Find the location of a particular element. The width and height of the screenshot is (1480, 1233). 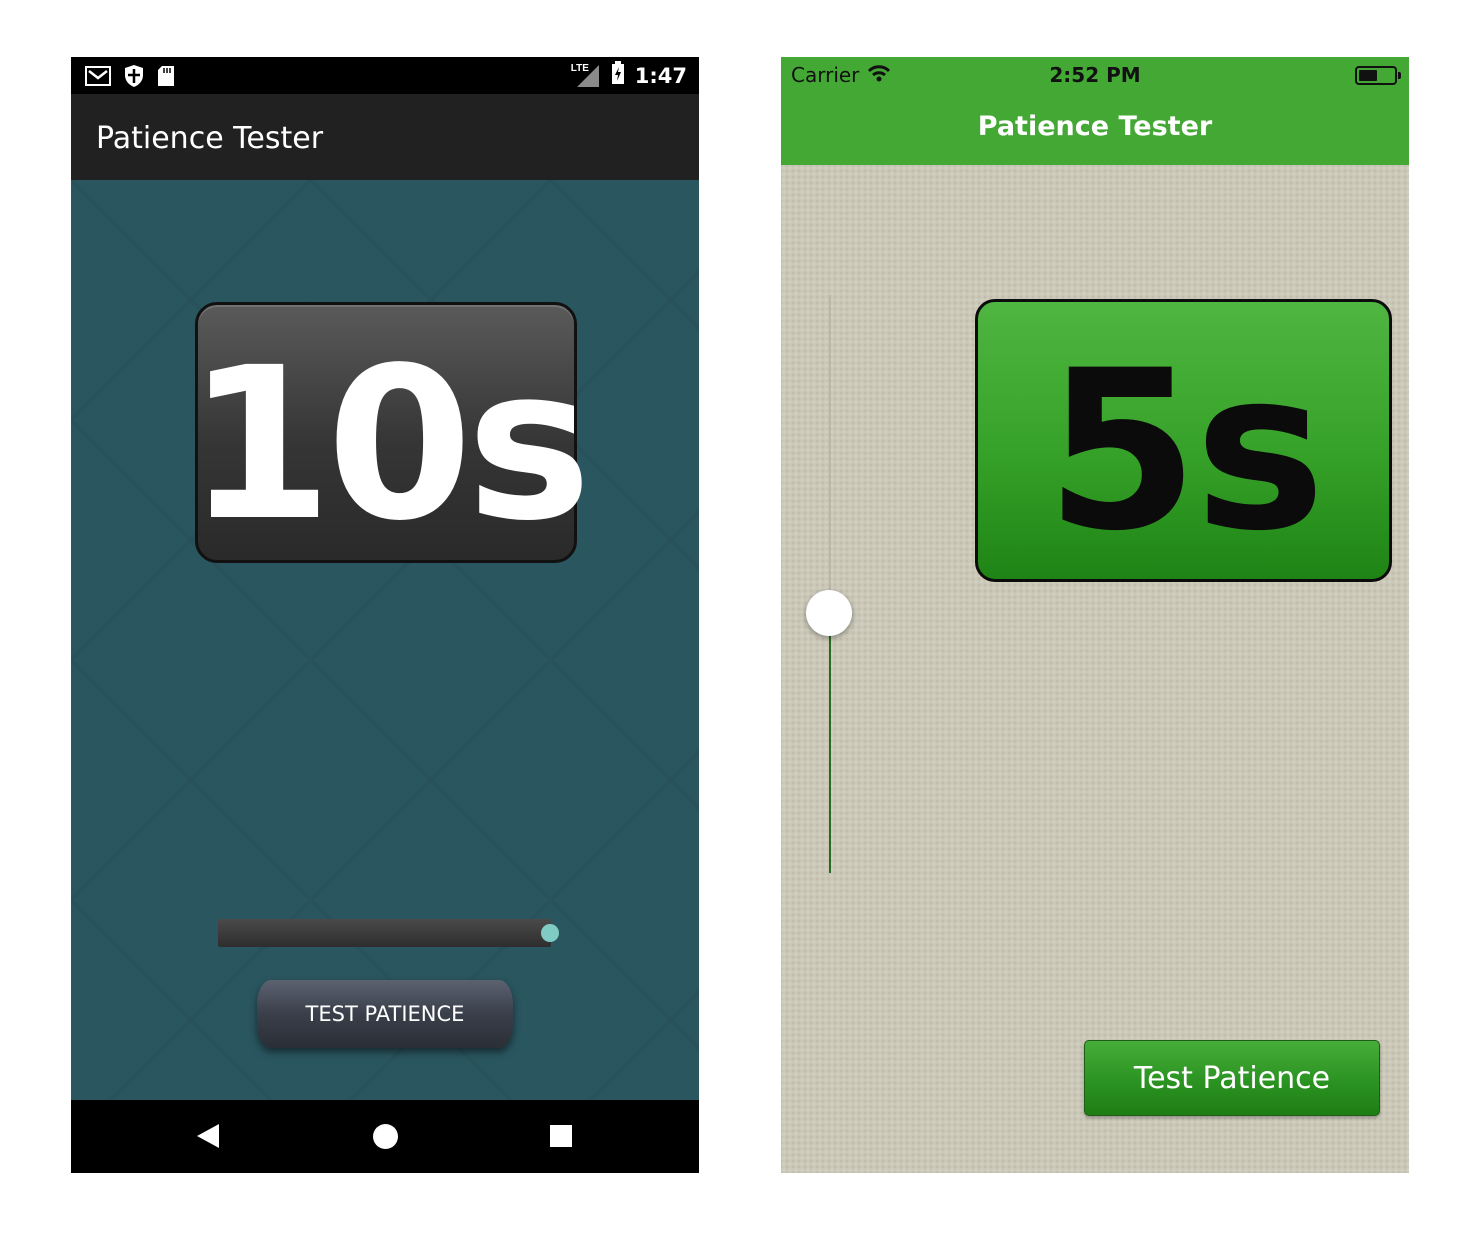

android-app-bar: Patience Tester is located at coordinates (385, 137).